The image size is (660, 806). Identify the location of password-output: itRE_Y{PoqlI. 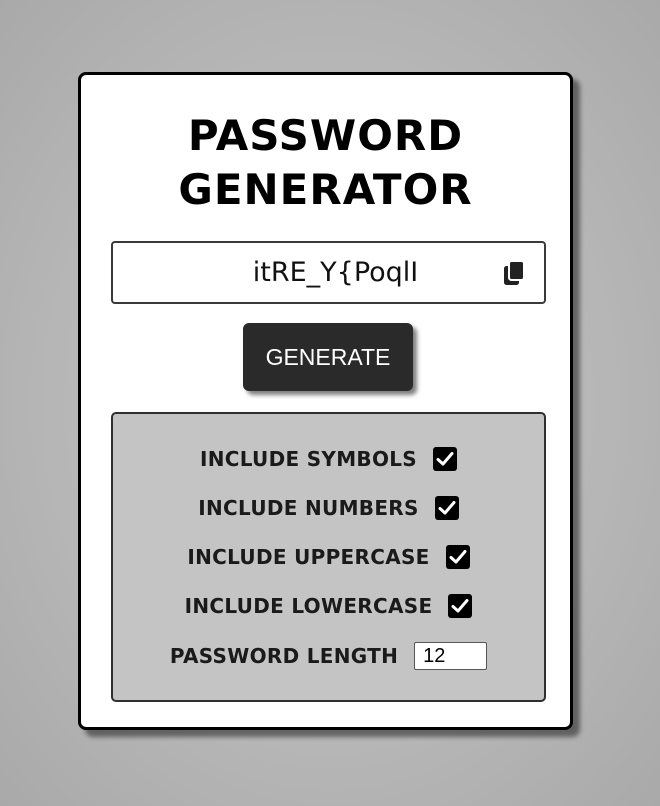
(328, 272).